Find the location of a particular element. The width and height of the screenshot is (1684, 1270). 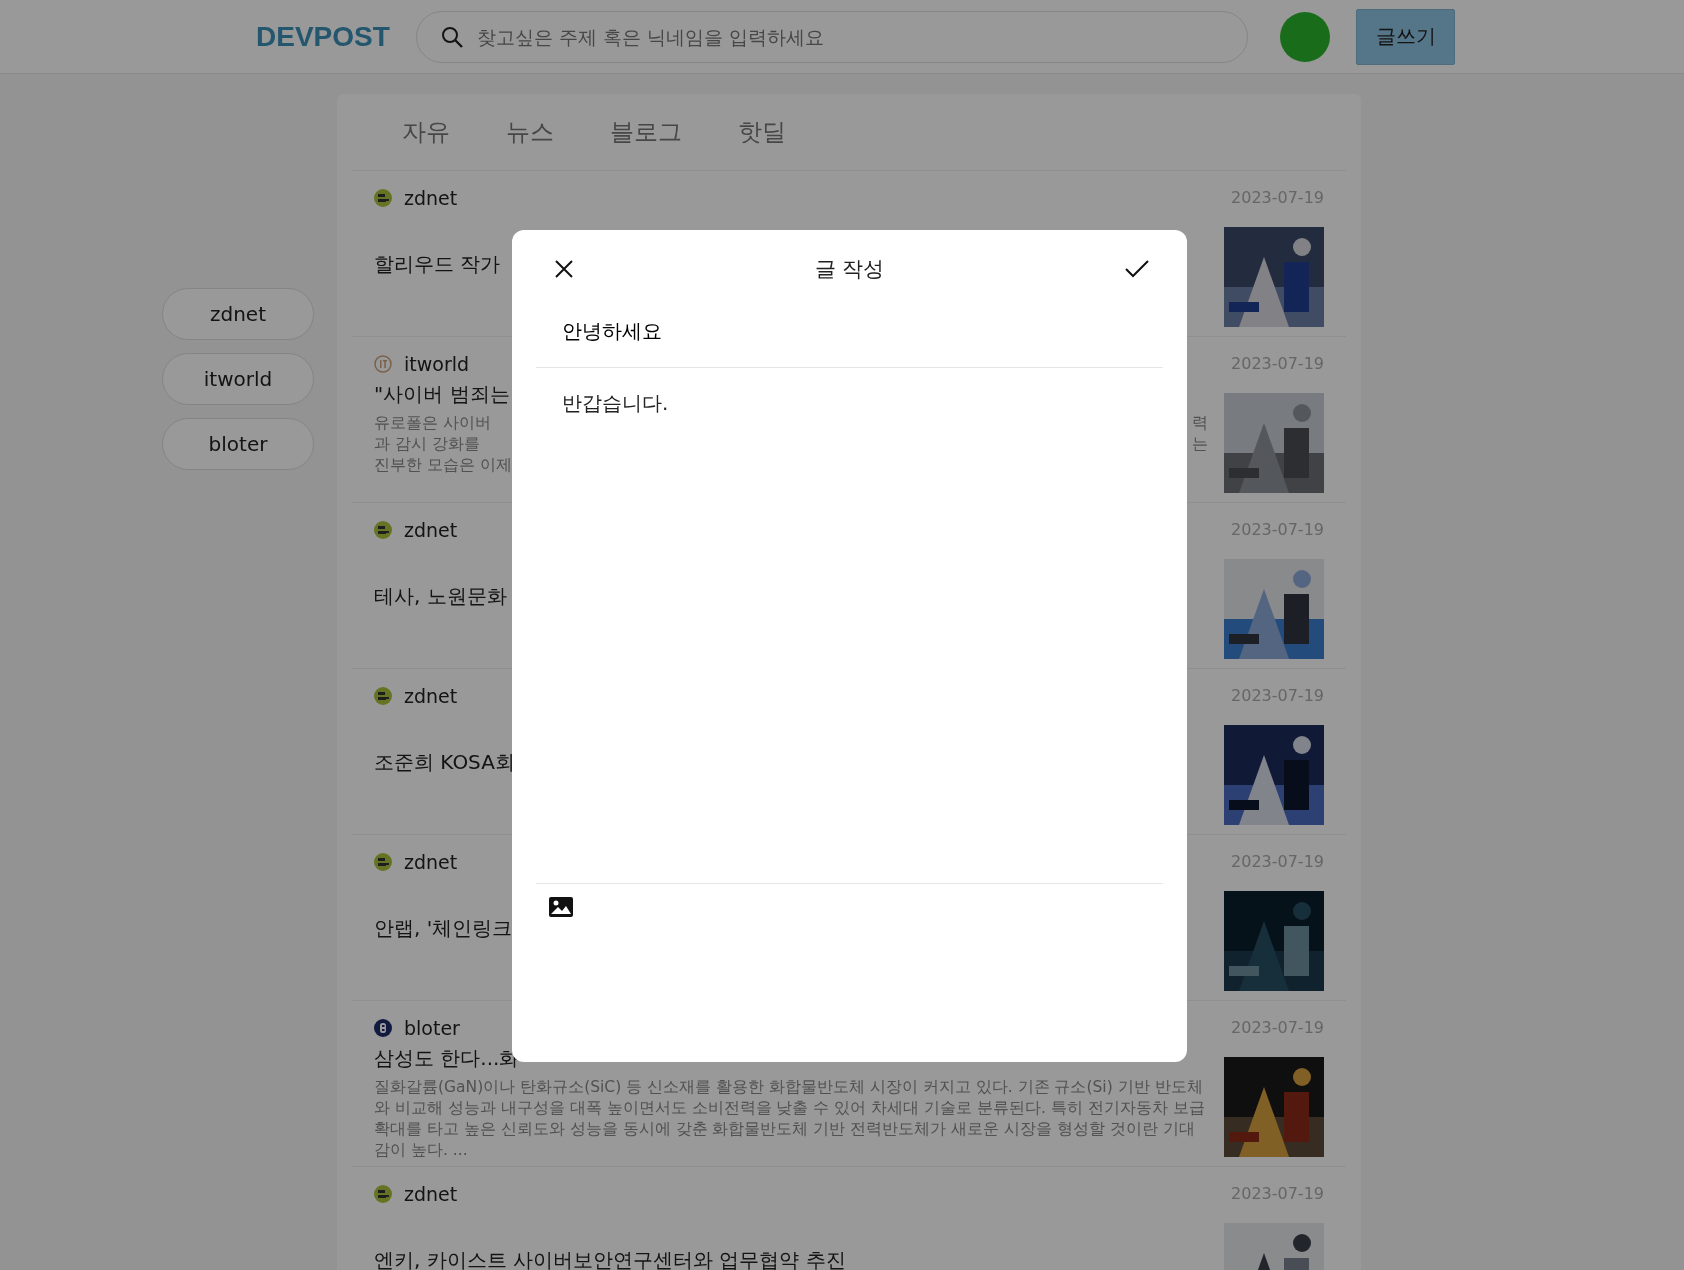

post-summary: 유로폴은 사이버 과 감시 강화를 진부한 모습은 이제 is located at coordinates (443, 444).